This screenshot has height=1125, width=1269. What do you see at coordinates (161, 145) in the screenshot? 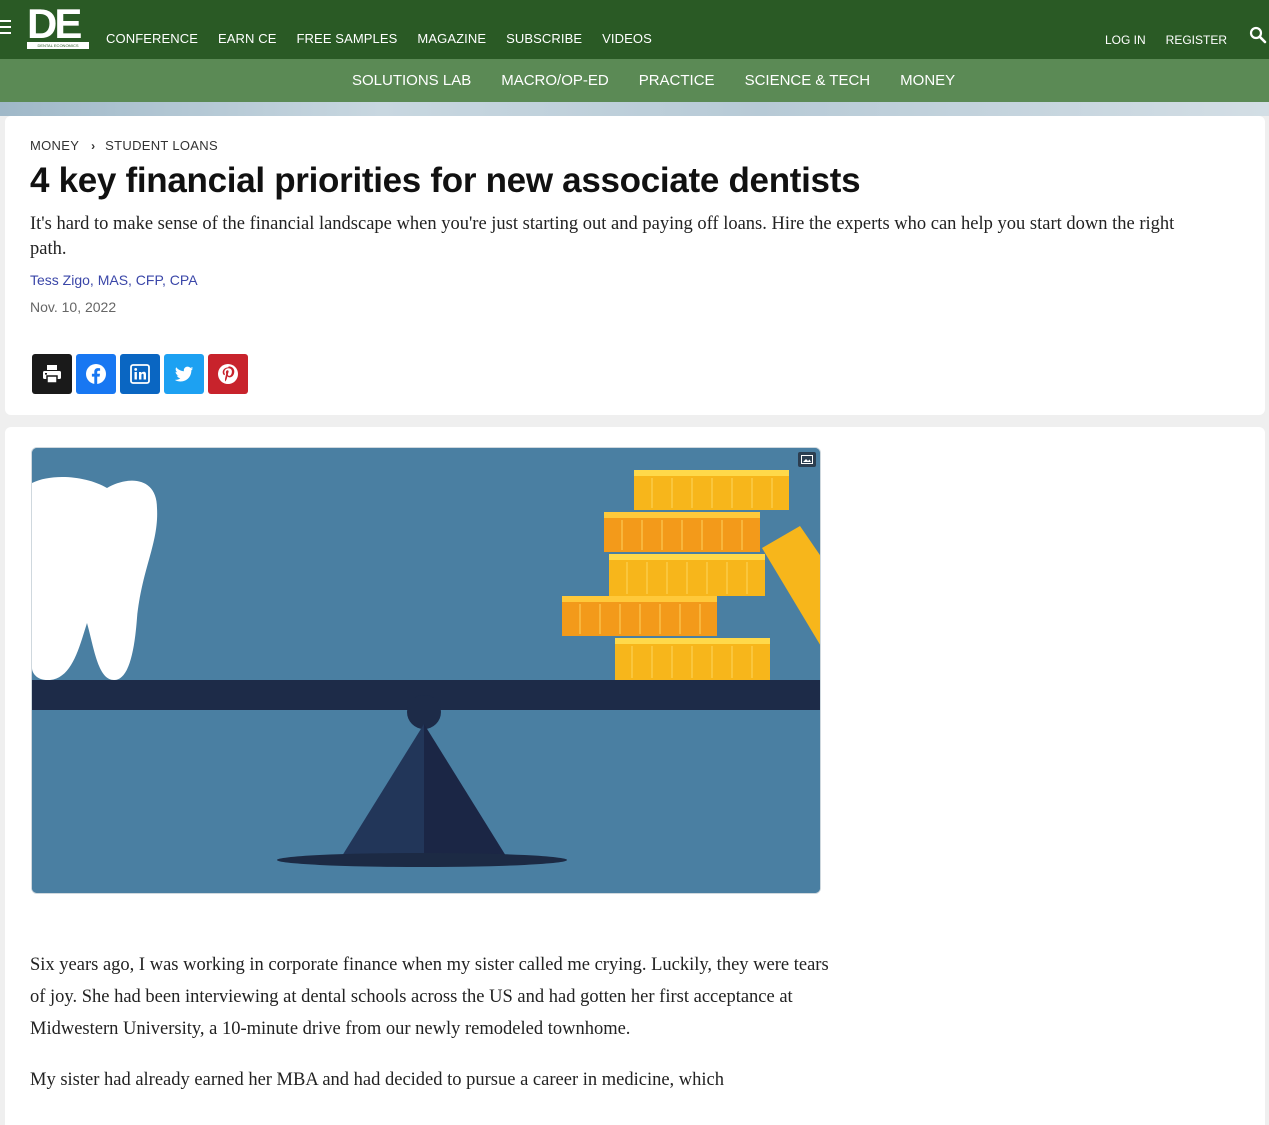
I see `breadcrumb-student-loans: STUDENT LOANS` at bounding box center [161, 145].